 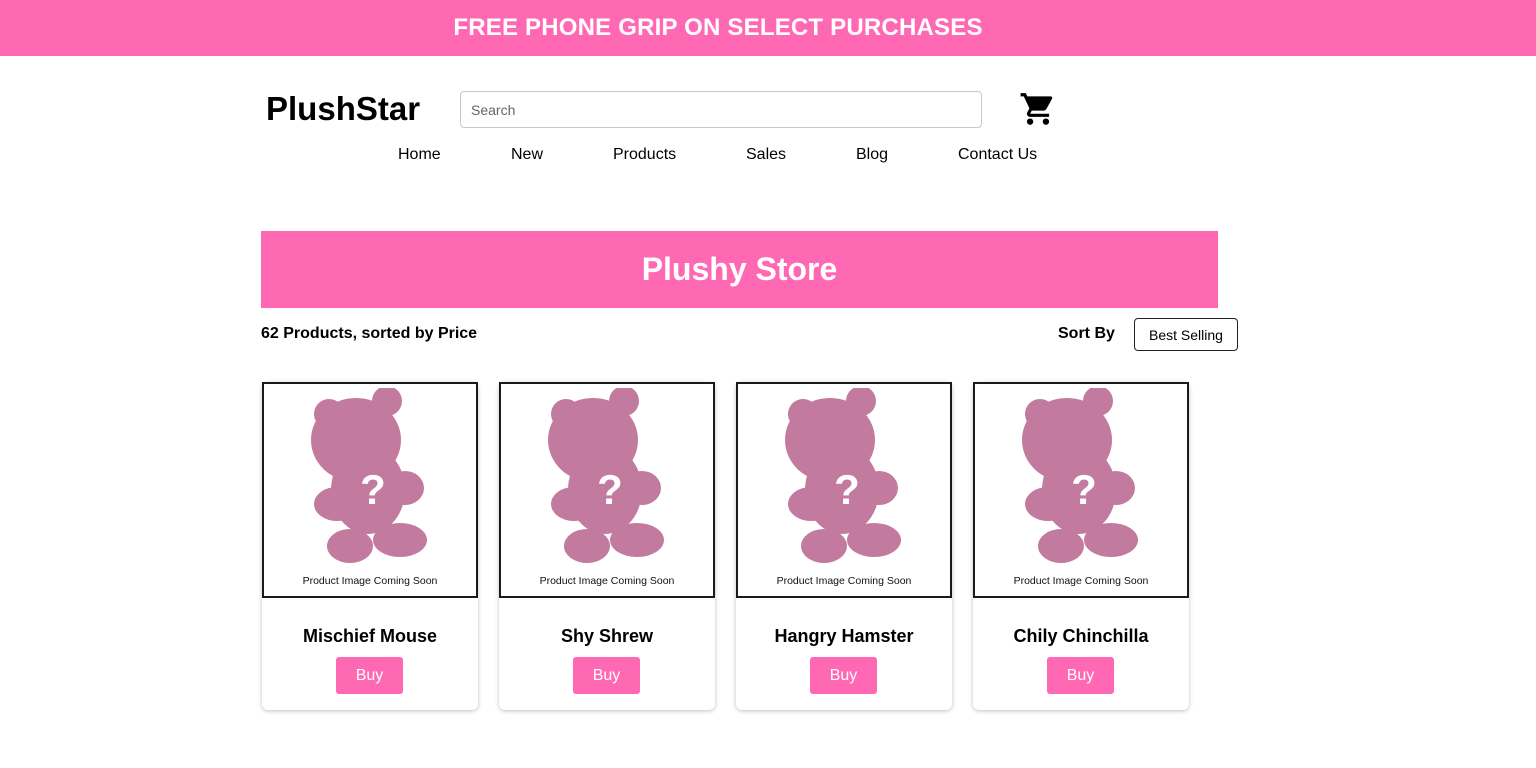 I want to click on promo-banner: FREE PHONE GRIP ON SELECT PURCHASES, so click(x=768, y=28).